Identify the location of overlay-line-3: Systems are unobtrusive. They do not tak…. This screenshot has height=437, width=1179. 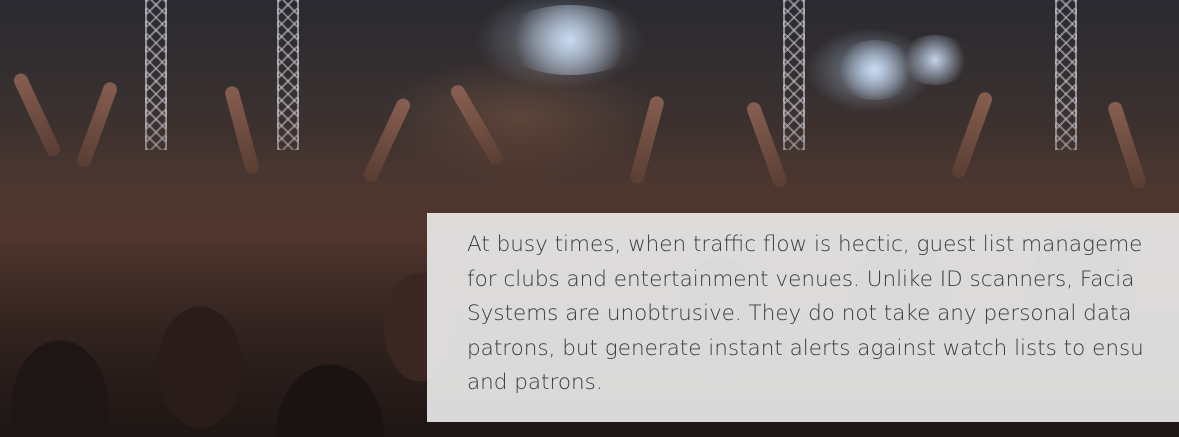
(799, 313).